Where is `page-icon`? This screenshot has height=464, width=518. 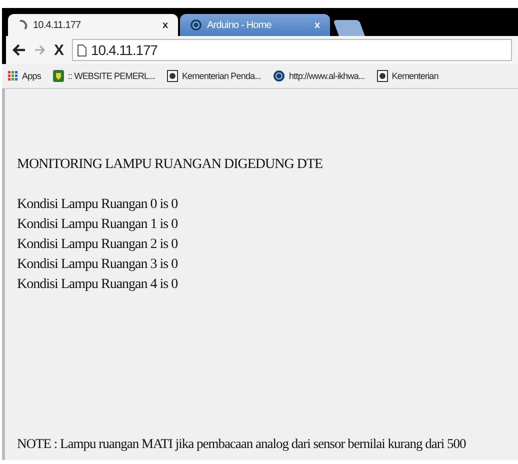
page-icon is located at coordinates (82, 50).